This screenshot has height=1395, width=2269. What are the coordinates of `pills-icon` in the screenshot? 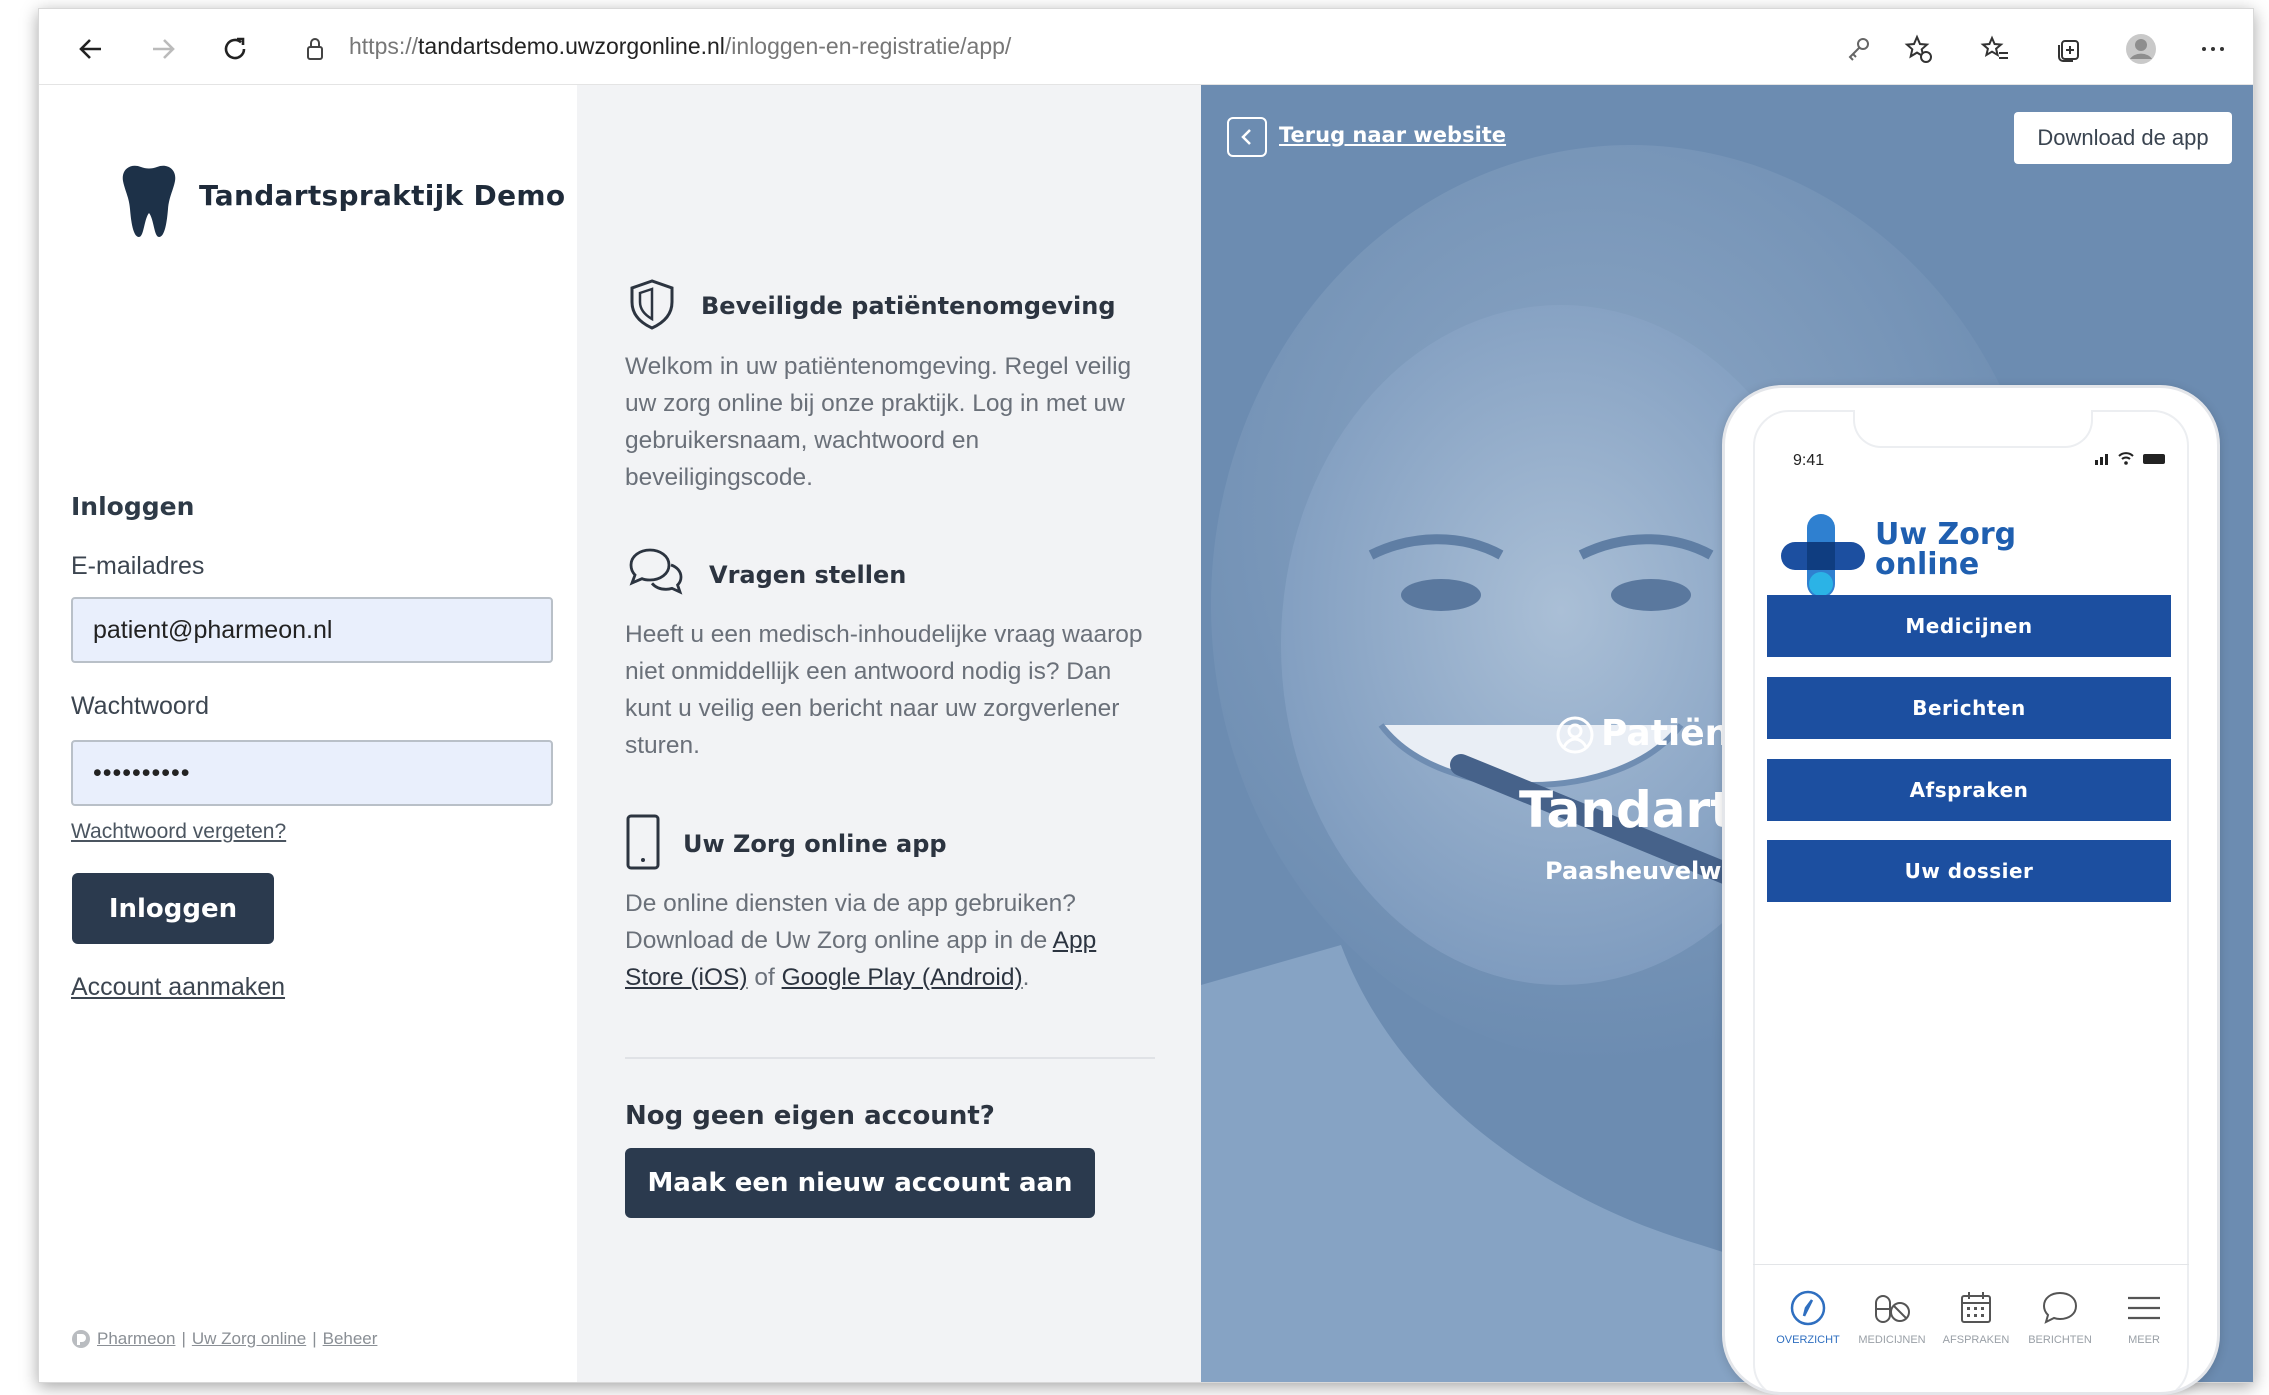 It's located at (1892, 1309).